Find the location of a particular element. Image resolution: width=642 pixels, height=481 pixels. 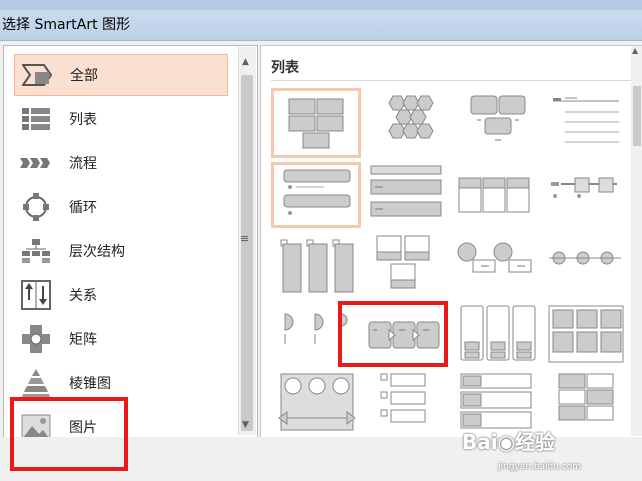

lined-list-tile is located at coordinates (588, 123).